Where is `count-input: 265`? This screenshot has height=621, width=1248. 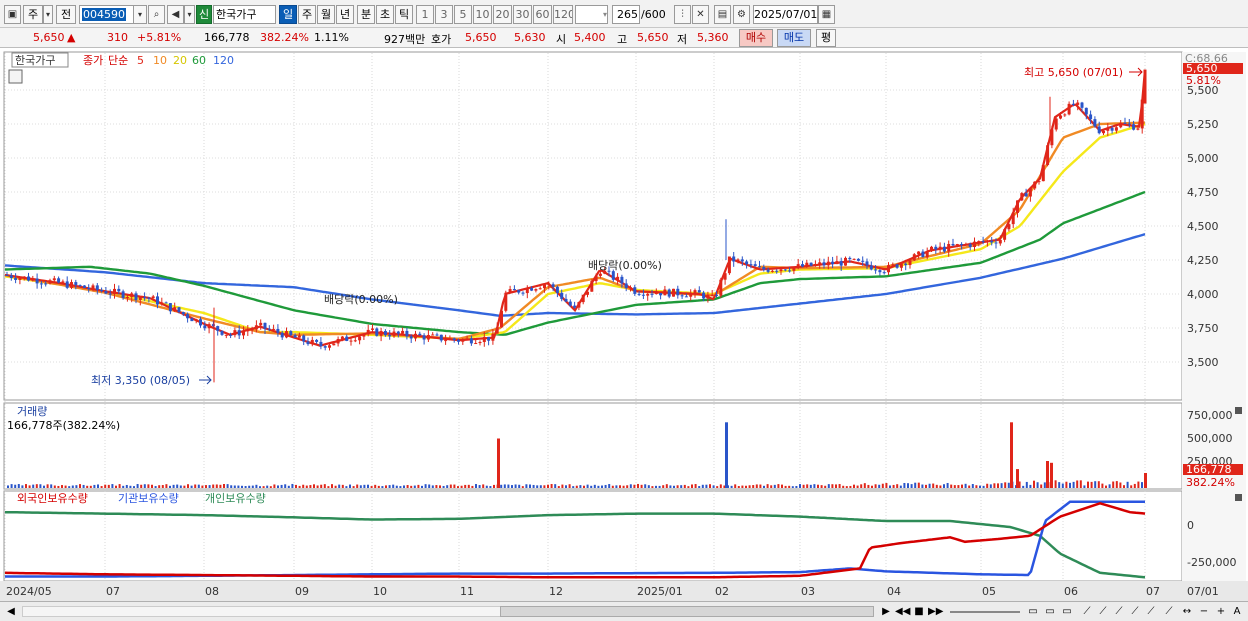
count-input: 265 is located at coordinates (626, 14).